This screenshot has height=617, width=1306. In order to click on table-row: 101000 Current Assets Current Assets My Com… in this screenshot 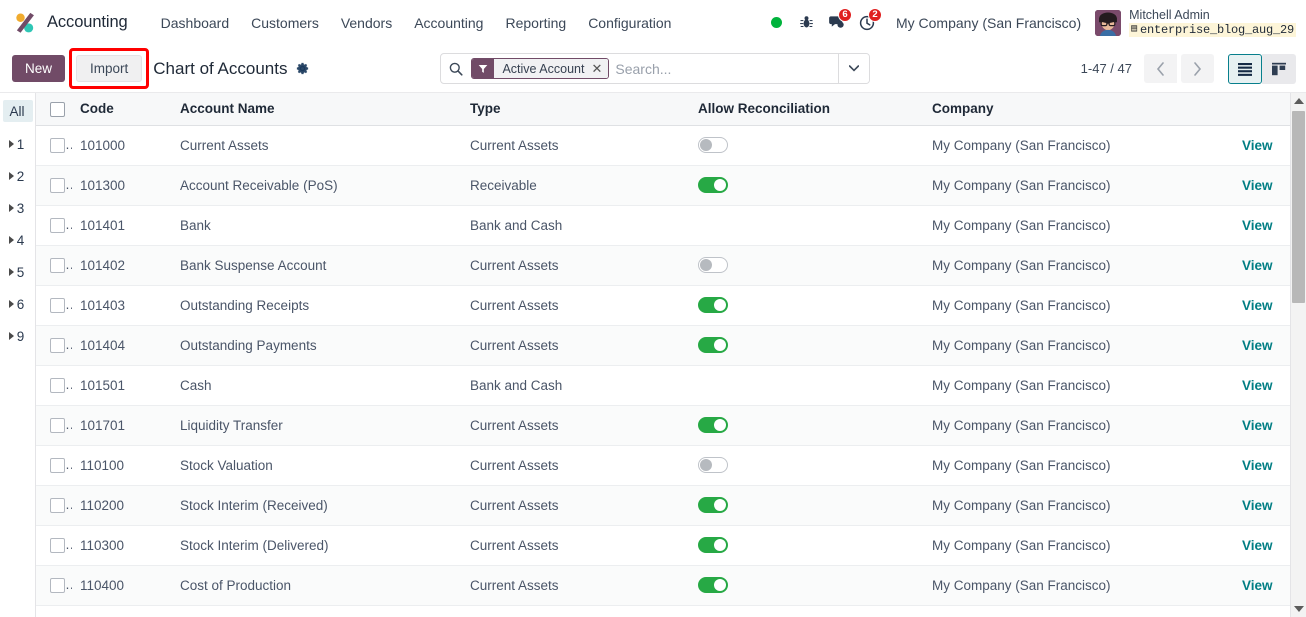, I will do `click(671, 145)`.